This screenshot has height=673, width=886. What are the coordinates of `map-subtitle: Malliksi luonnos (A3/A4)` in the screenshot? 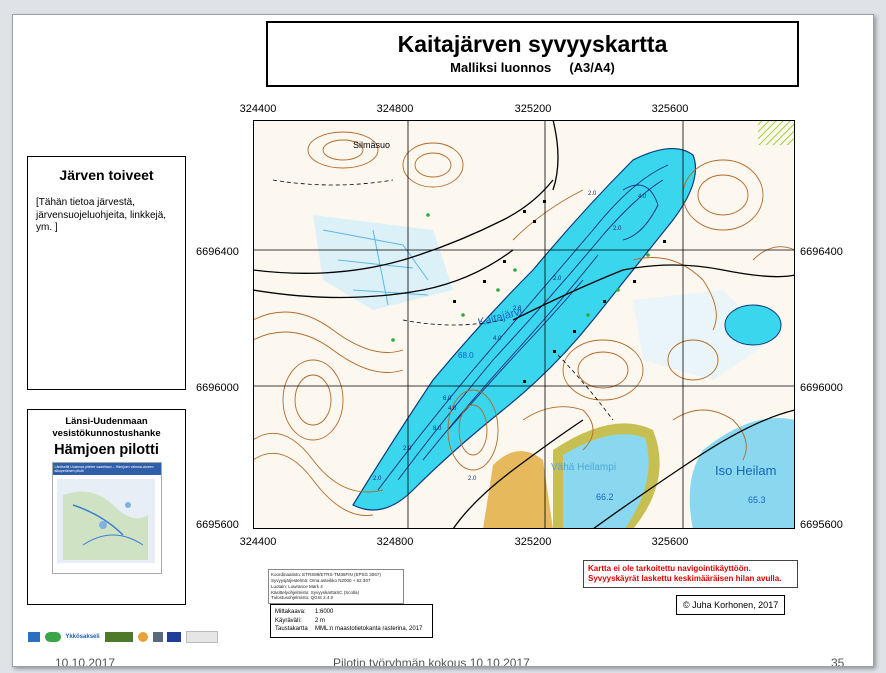 It's located at (532, 67).